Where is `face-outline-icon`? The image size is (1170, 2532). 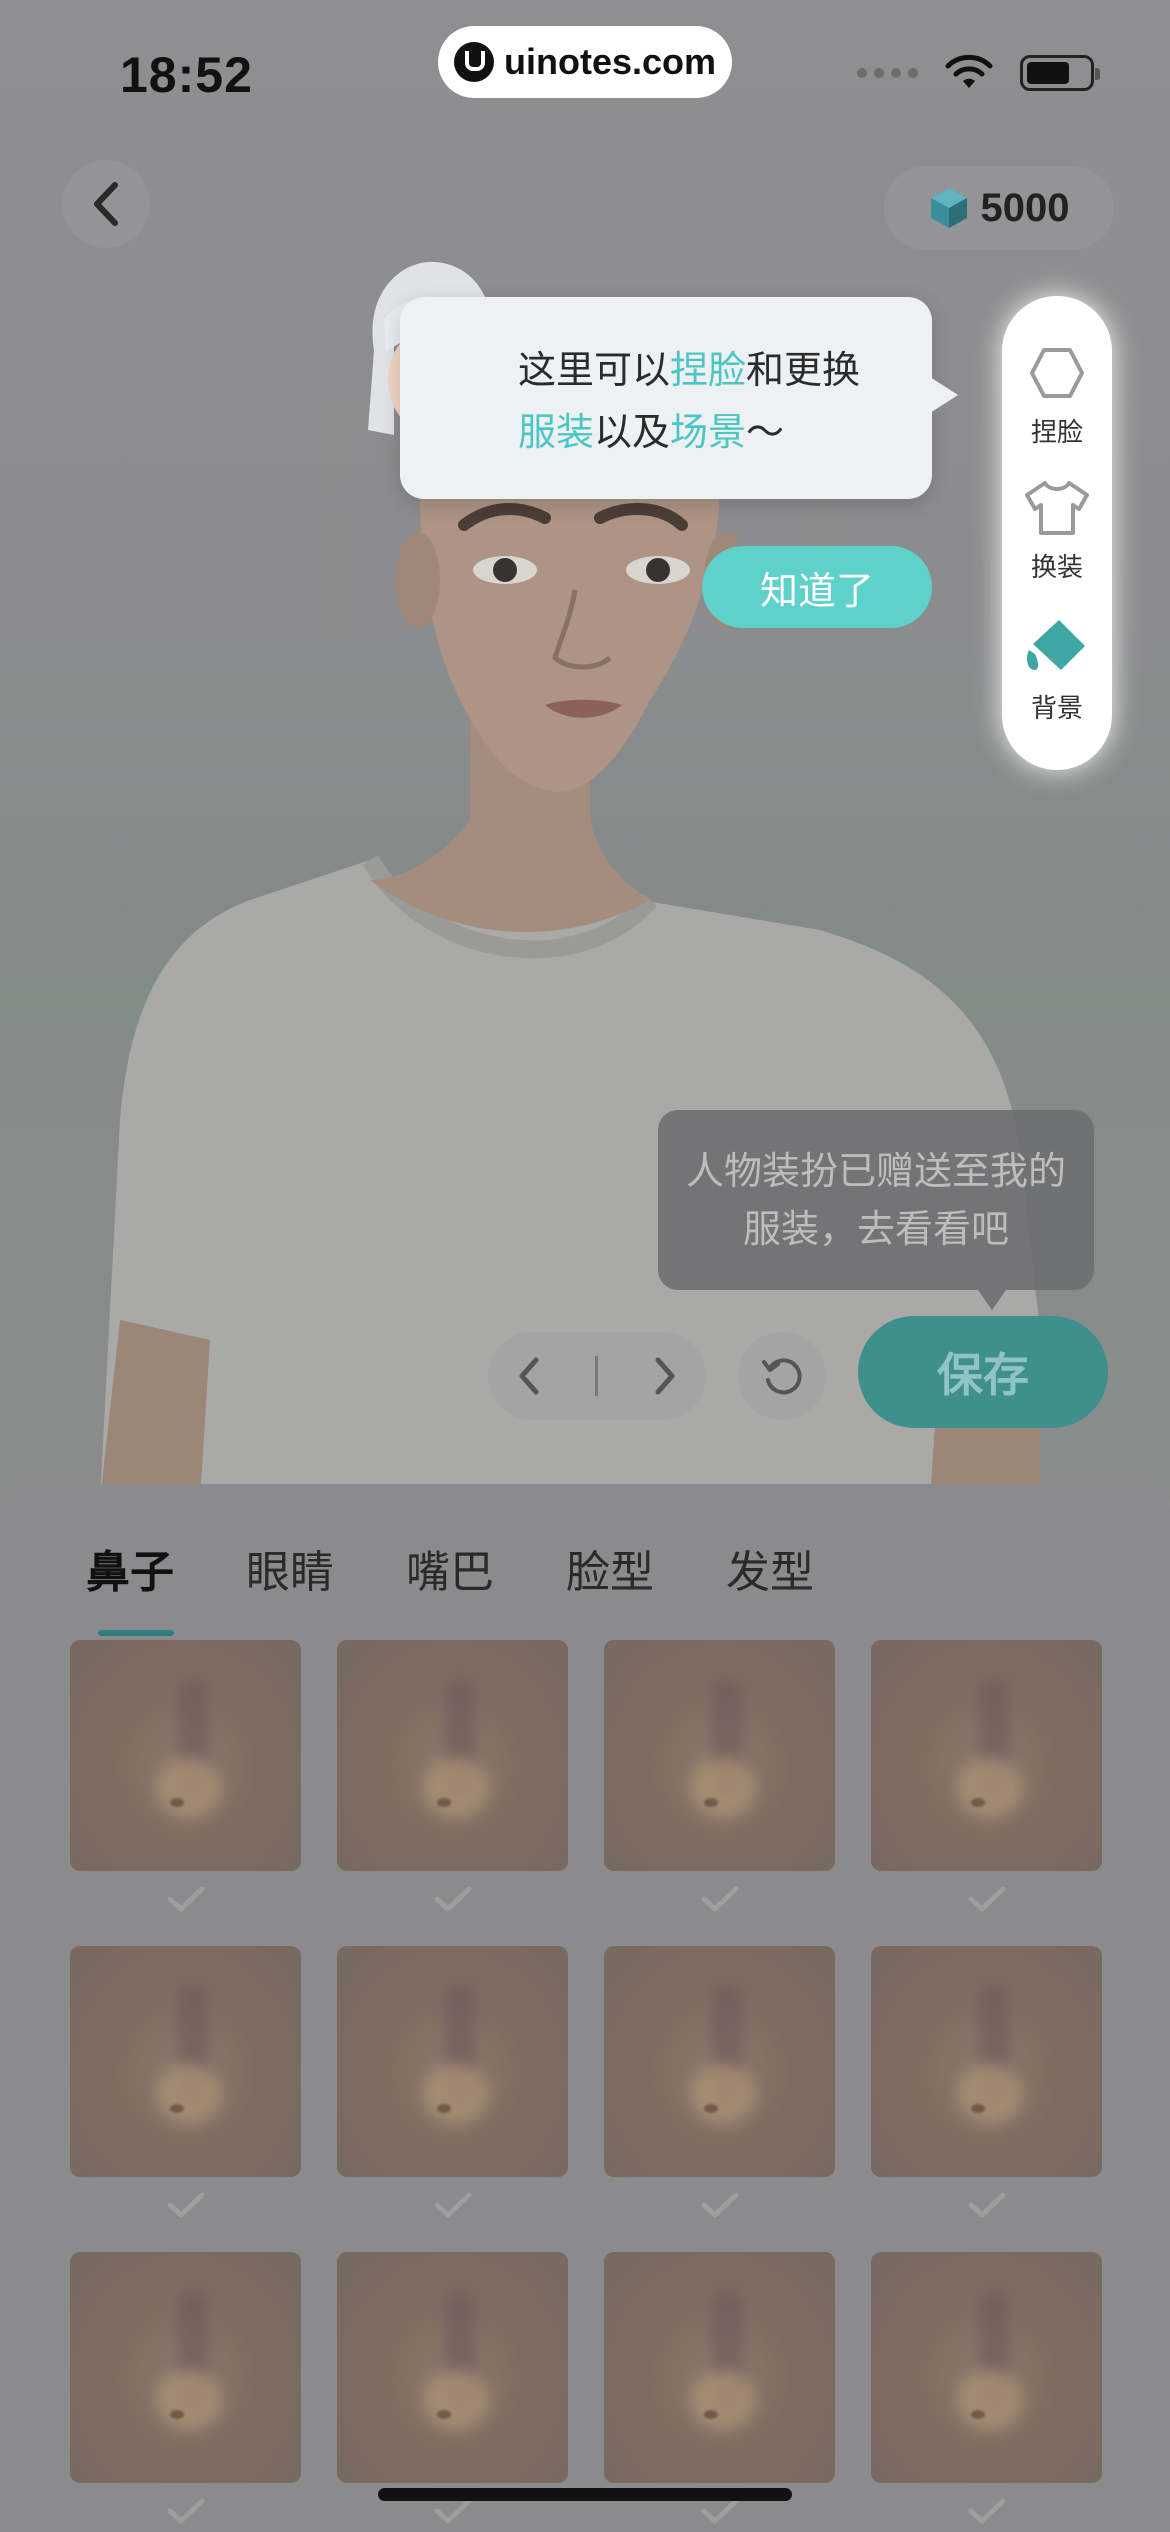
face-outline-icon is located at coordinates (1057, 373).